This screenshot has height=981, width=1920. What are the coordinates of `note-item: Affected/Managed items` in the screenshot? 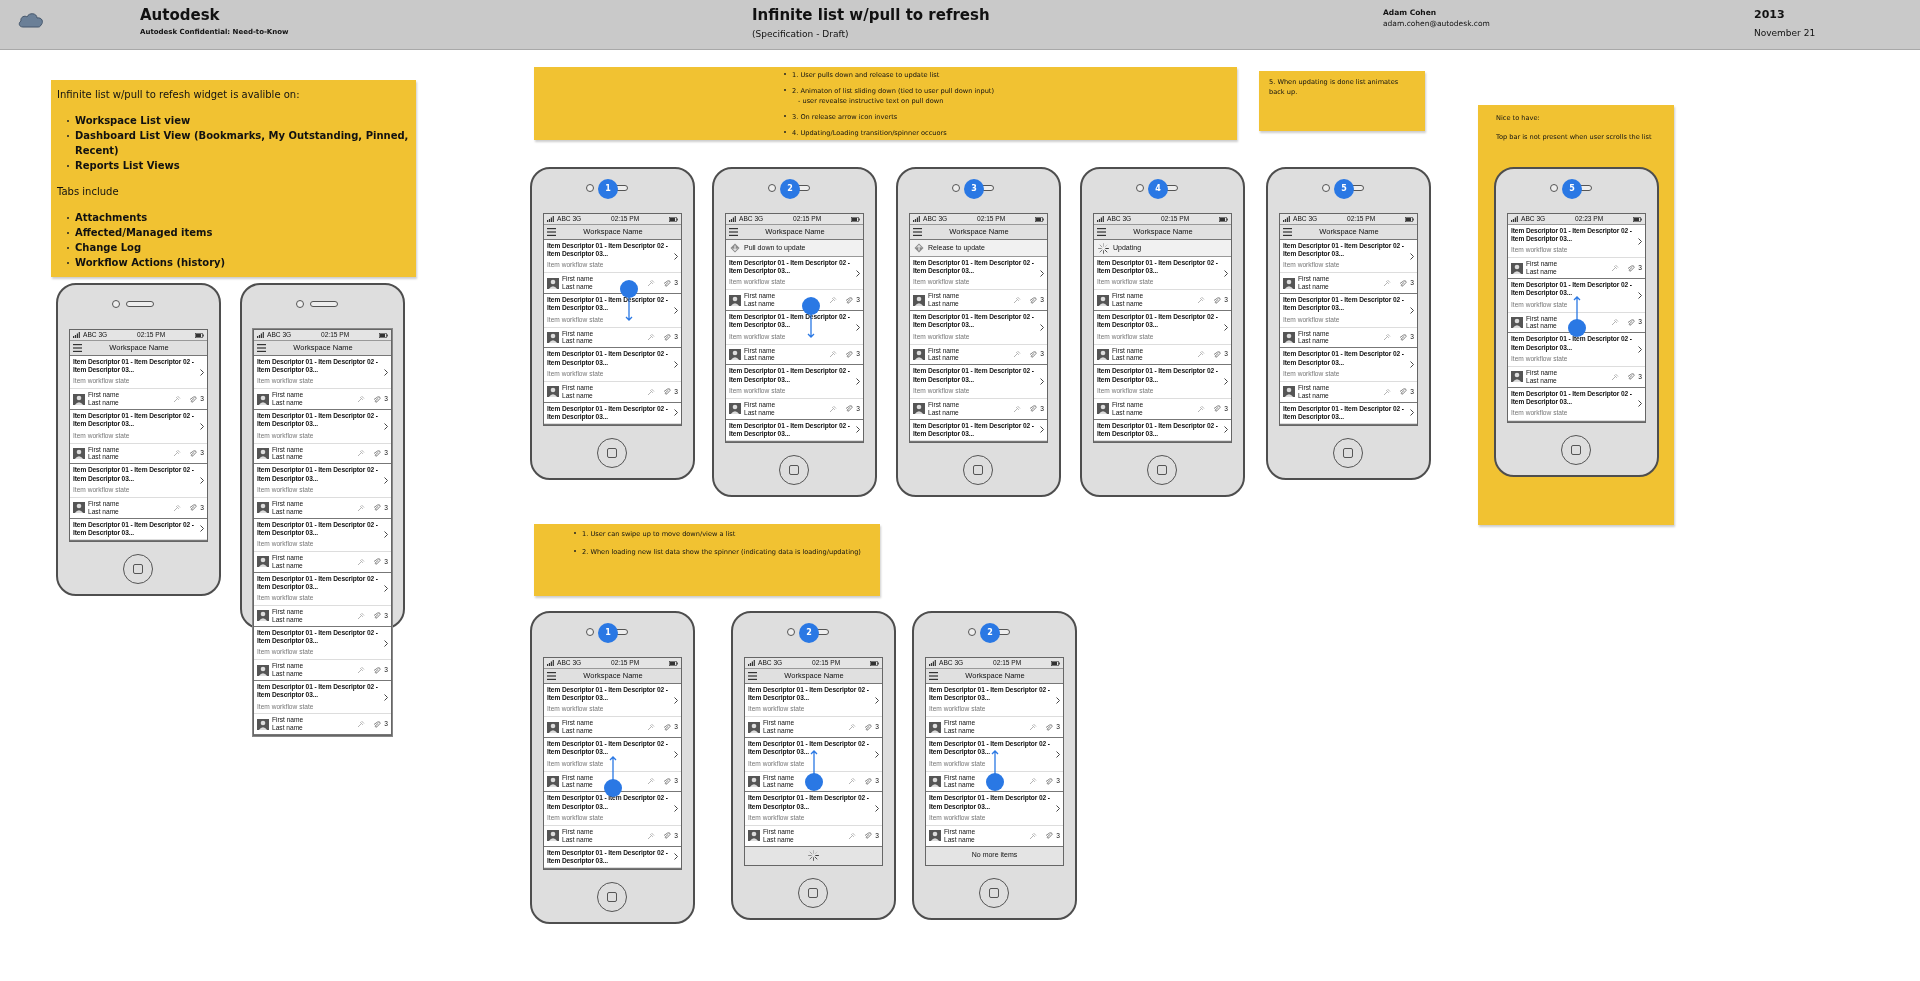 It's located at (144, 233).